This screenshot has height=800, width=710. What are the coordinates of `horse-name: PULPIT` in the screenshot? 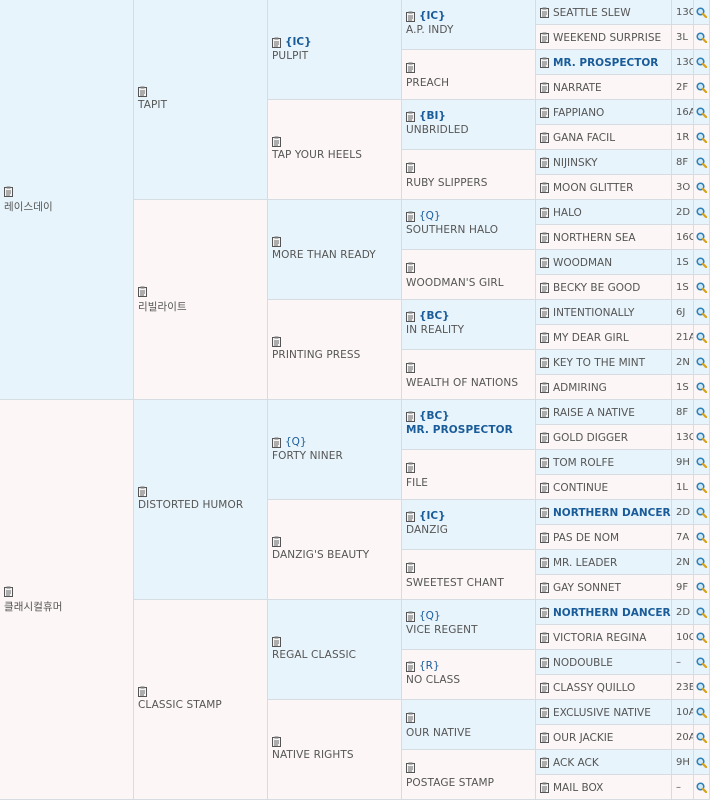 It's located at (292, 56).